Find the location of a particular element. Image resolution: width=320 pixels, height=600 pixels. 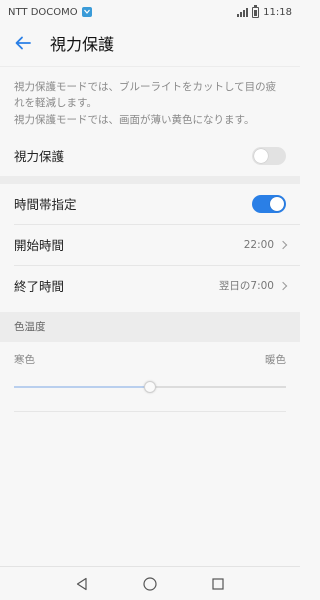

back-triangle-icon is located at coordinates (81, 583).